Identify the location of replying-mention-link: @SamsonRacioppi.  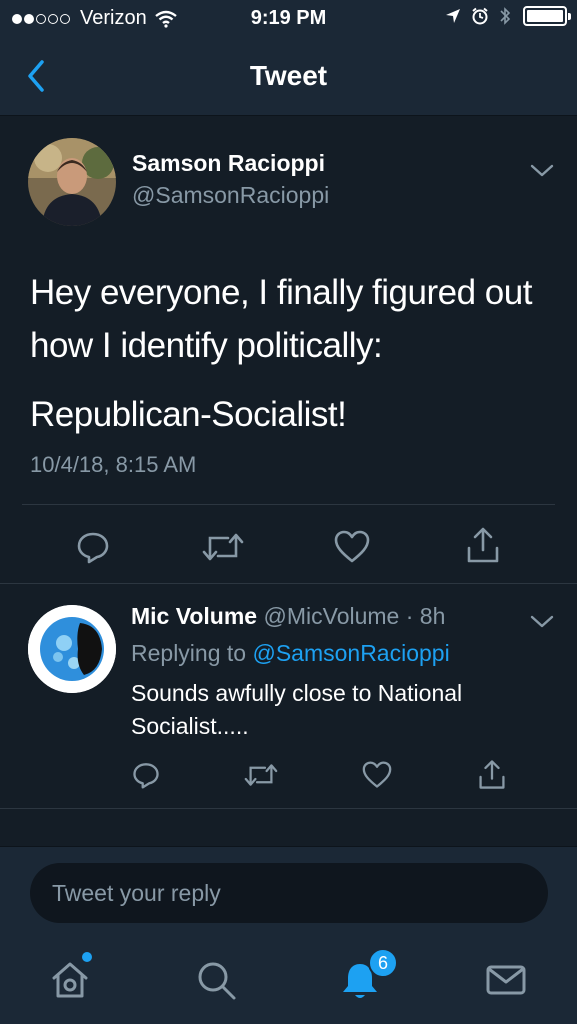
(350, 653).